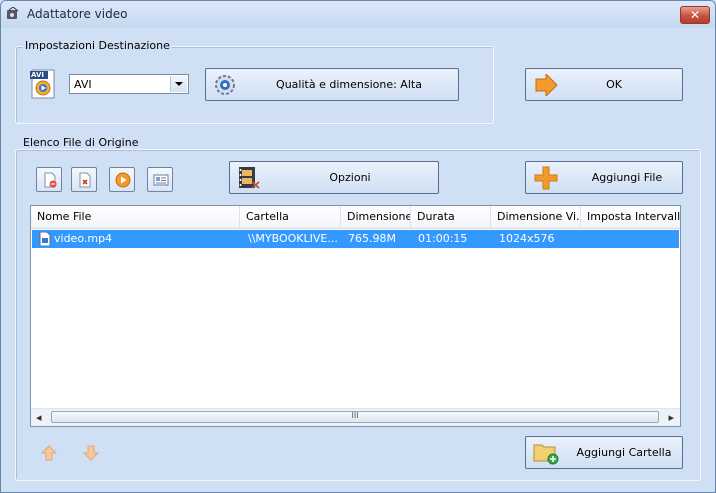 The image size is (716, 493). I want to click on source-group-label: Elenco File di Origine, so click(81, 142).